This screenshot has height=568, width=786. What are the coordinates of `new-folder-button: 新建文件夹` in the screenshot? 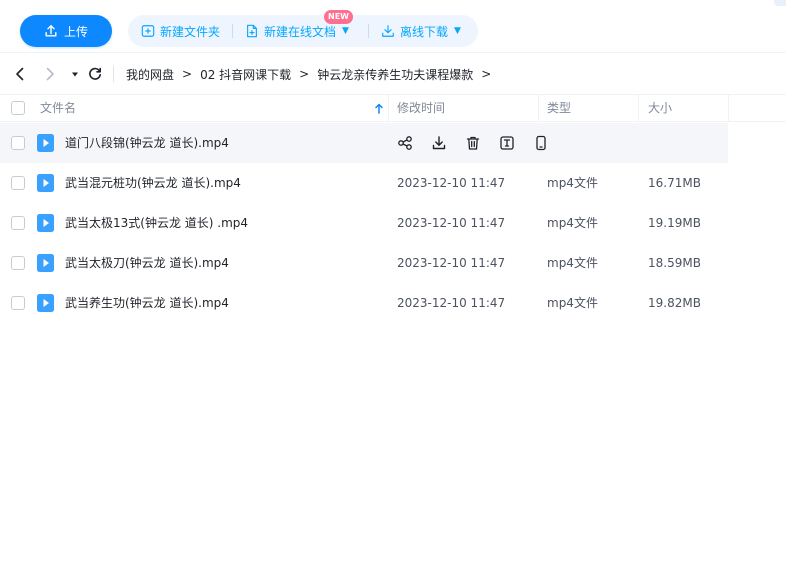 It's located at (180, 31).